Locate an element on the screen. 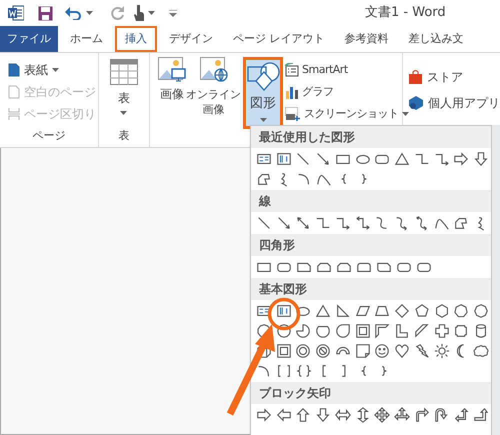 This screenshot has width=500, height=435. double-arrow-line-icon is located at coordinates (303, 223).